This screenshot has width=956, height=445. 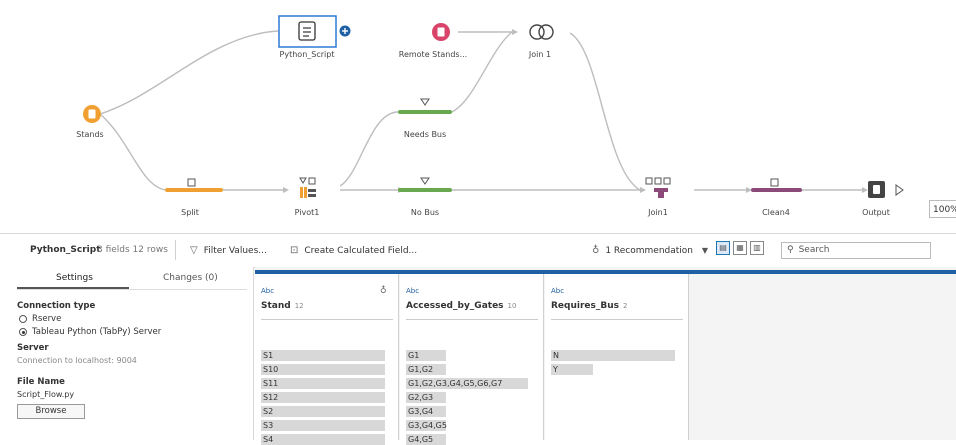 What do you see at coordinates (294, 250) in the screenshot?
I see `calculated-field-icon: ⊡` at bounding box center [294, 250].